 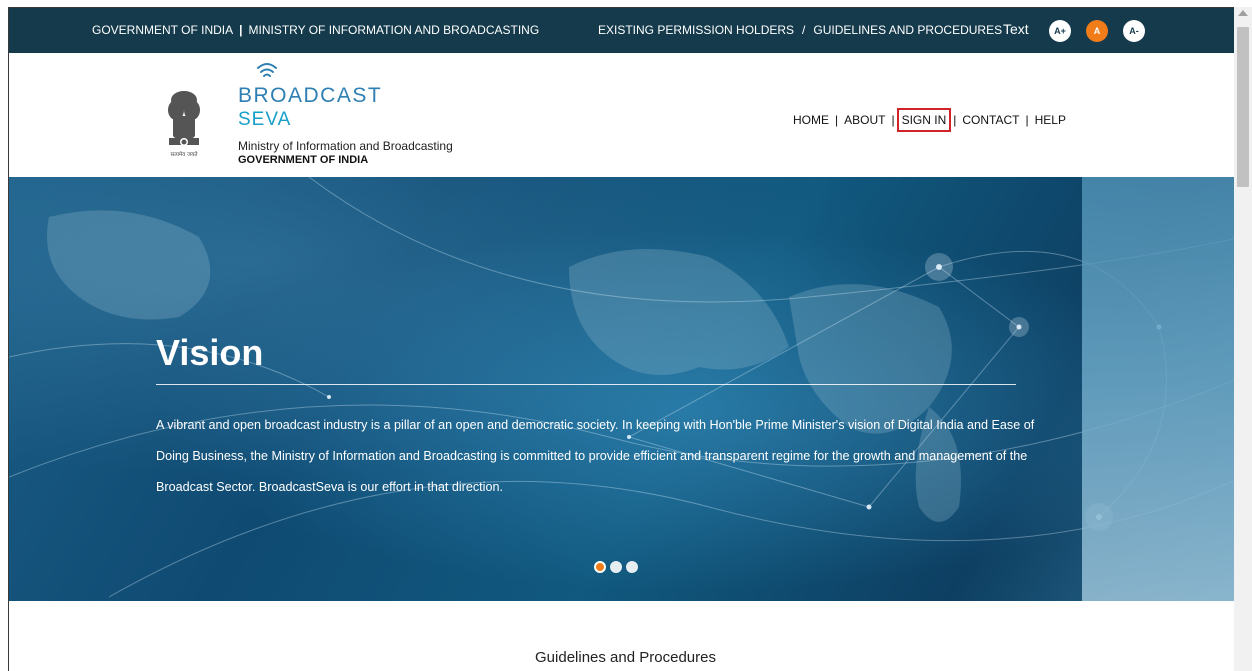 I want to click on main-nav: HOME | ABOUT | SIGN IN | CONTACT | HELP, so click(x=929, y=120).